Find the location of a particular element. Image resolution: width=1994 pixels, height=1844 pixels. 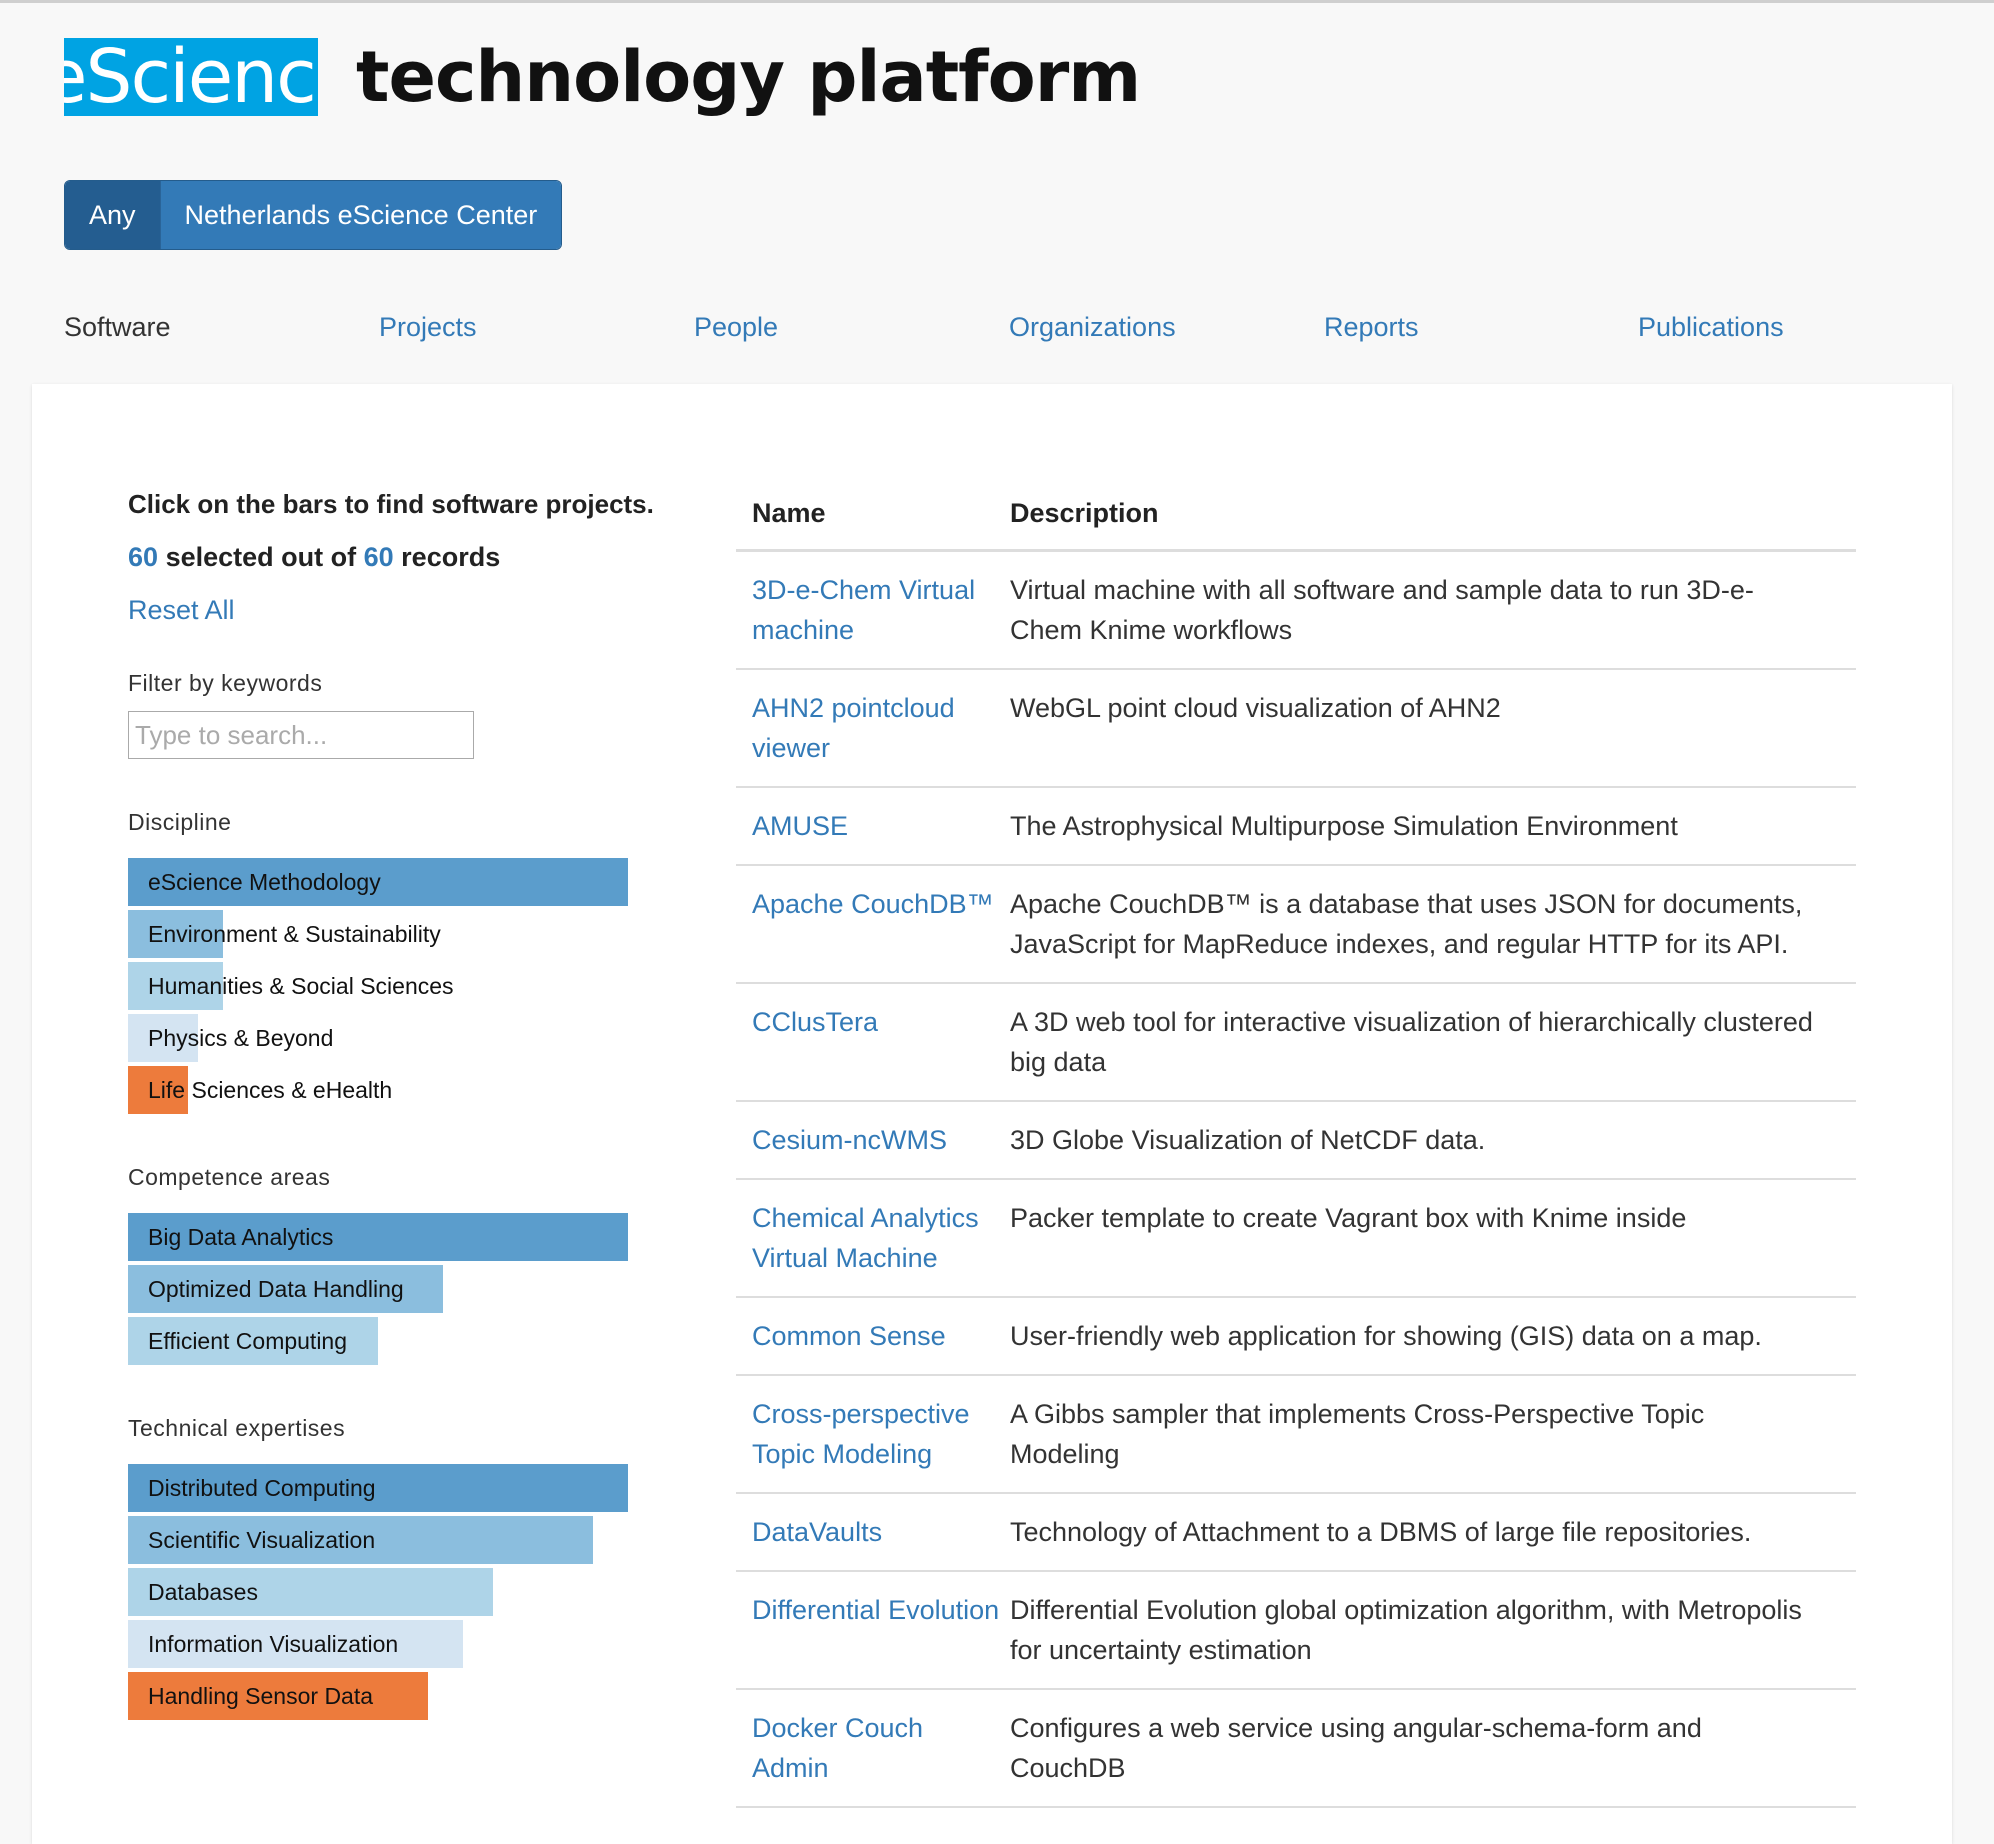

tab-software: Software is located at coordinates (117, 327).